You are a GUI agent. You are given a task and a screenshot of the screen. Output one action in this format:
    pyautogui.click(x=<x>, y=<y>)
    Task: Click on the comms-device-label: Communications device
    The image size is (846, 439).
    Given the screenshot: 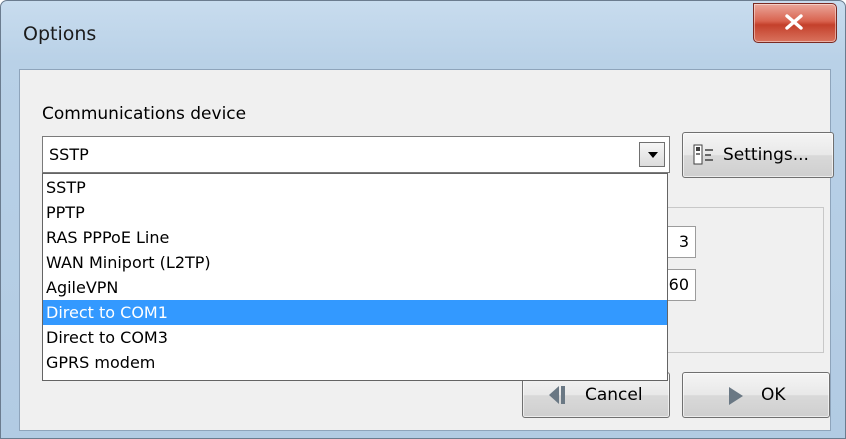 What is the action you would take?
    pyautogui.click(x=144, y=114)
    